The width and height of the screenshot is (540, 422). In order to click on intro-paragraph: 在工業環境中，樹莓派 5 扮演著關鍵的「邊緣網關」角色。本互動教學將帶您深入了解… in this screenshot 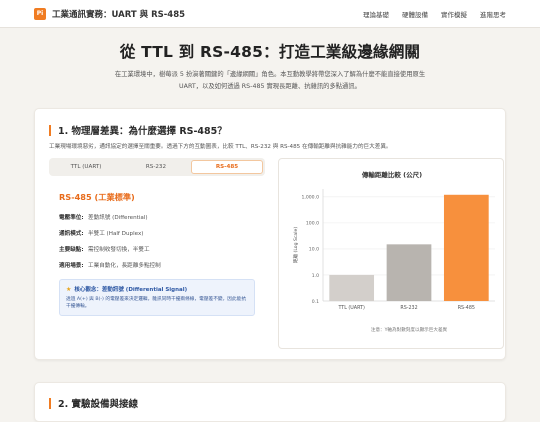, I will do `click(270, 80)`.